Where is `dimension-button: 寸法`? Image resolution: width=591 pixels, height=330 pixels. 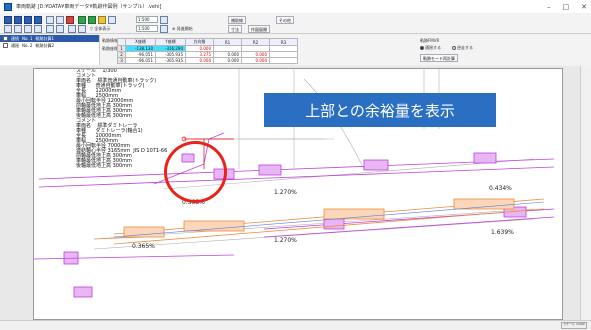
dimension-button: 寸法 is located at coordinates (235, 29).